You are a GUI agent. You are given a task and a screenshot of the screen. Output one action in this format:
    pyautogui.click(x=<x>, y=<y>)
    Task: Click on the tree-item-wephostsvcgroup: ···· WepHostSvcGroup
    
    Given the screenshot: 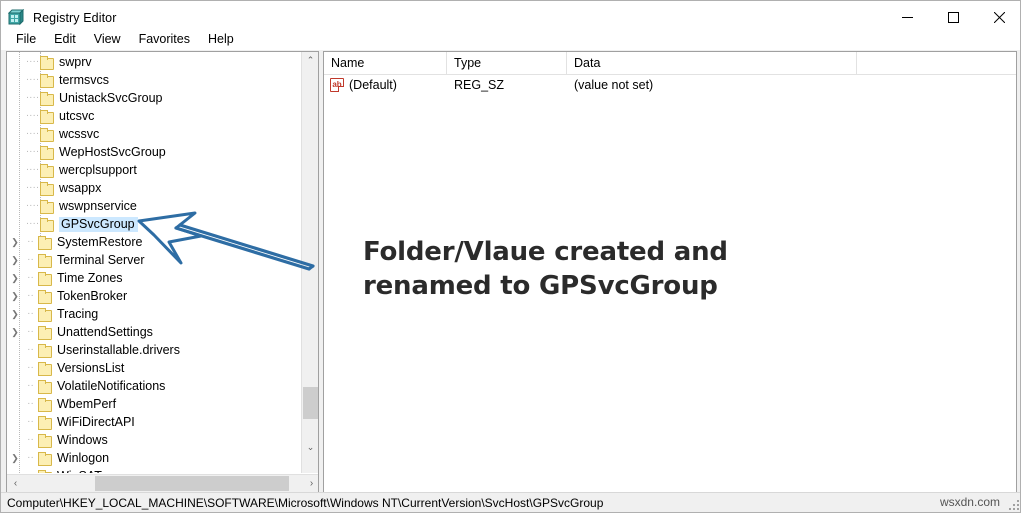 What is the action you would take?
    pyautogui.click(x=154, y=152)
    